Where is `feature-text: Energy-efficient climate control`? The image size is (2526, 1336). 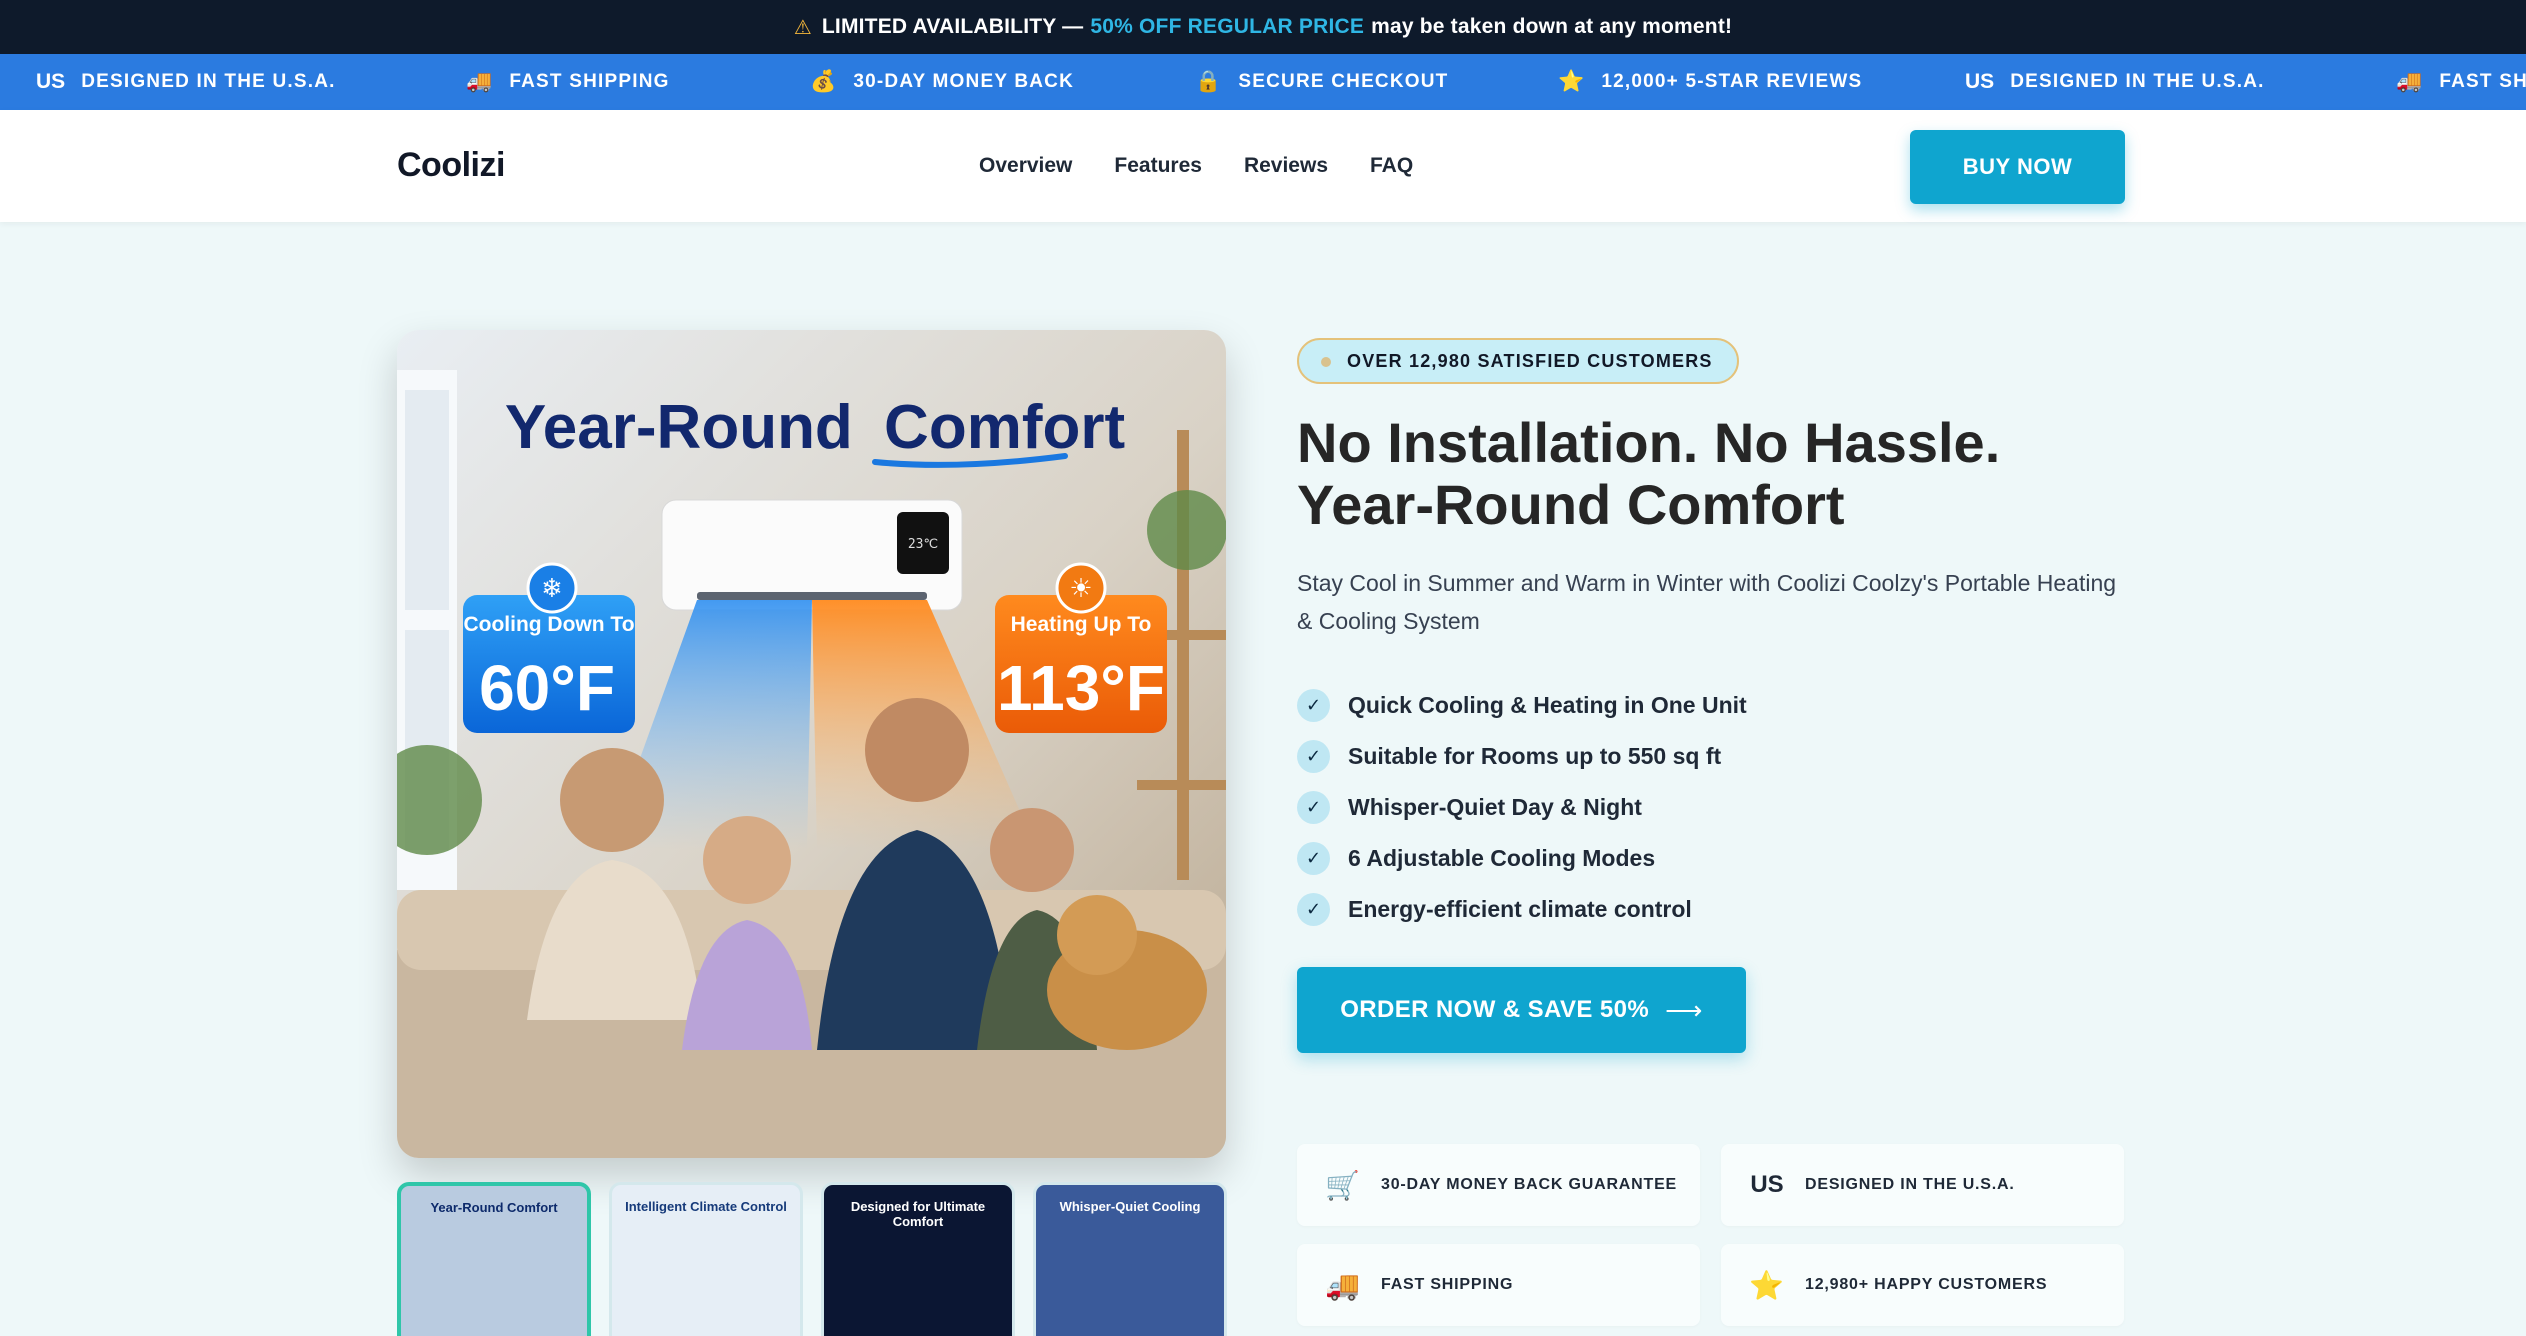 feature-text: Energy-efficient climate control is located at coordinates (1520, 909).